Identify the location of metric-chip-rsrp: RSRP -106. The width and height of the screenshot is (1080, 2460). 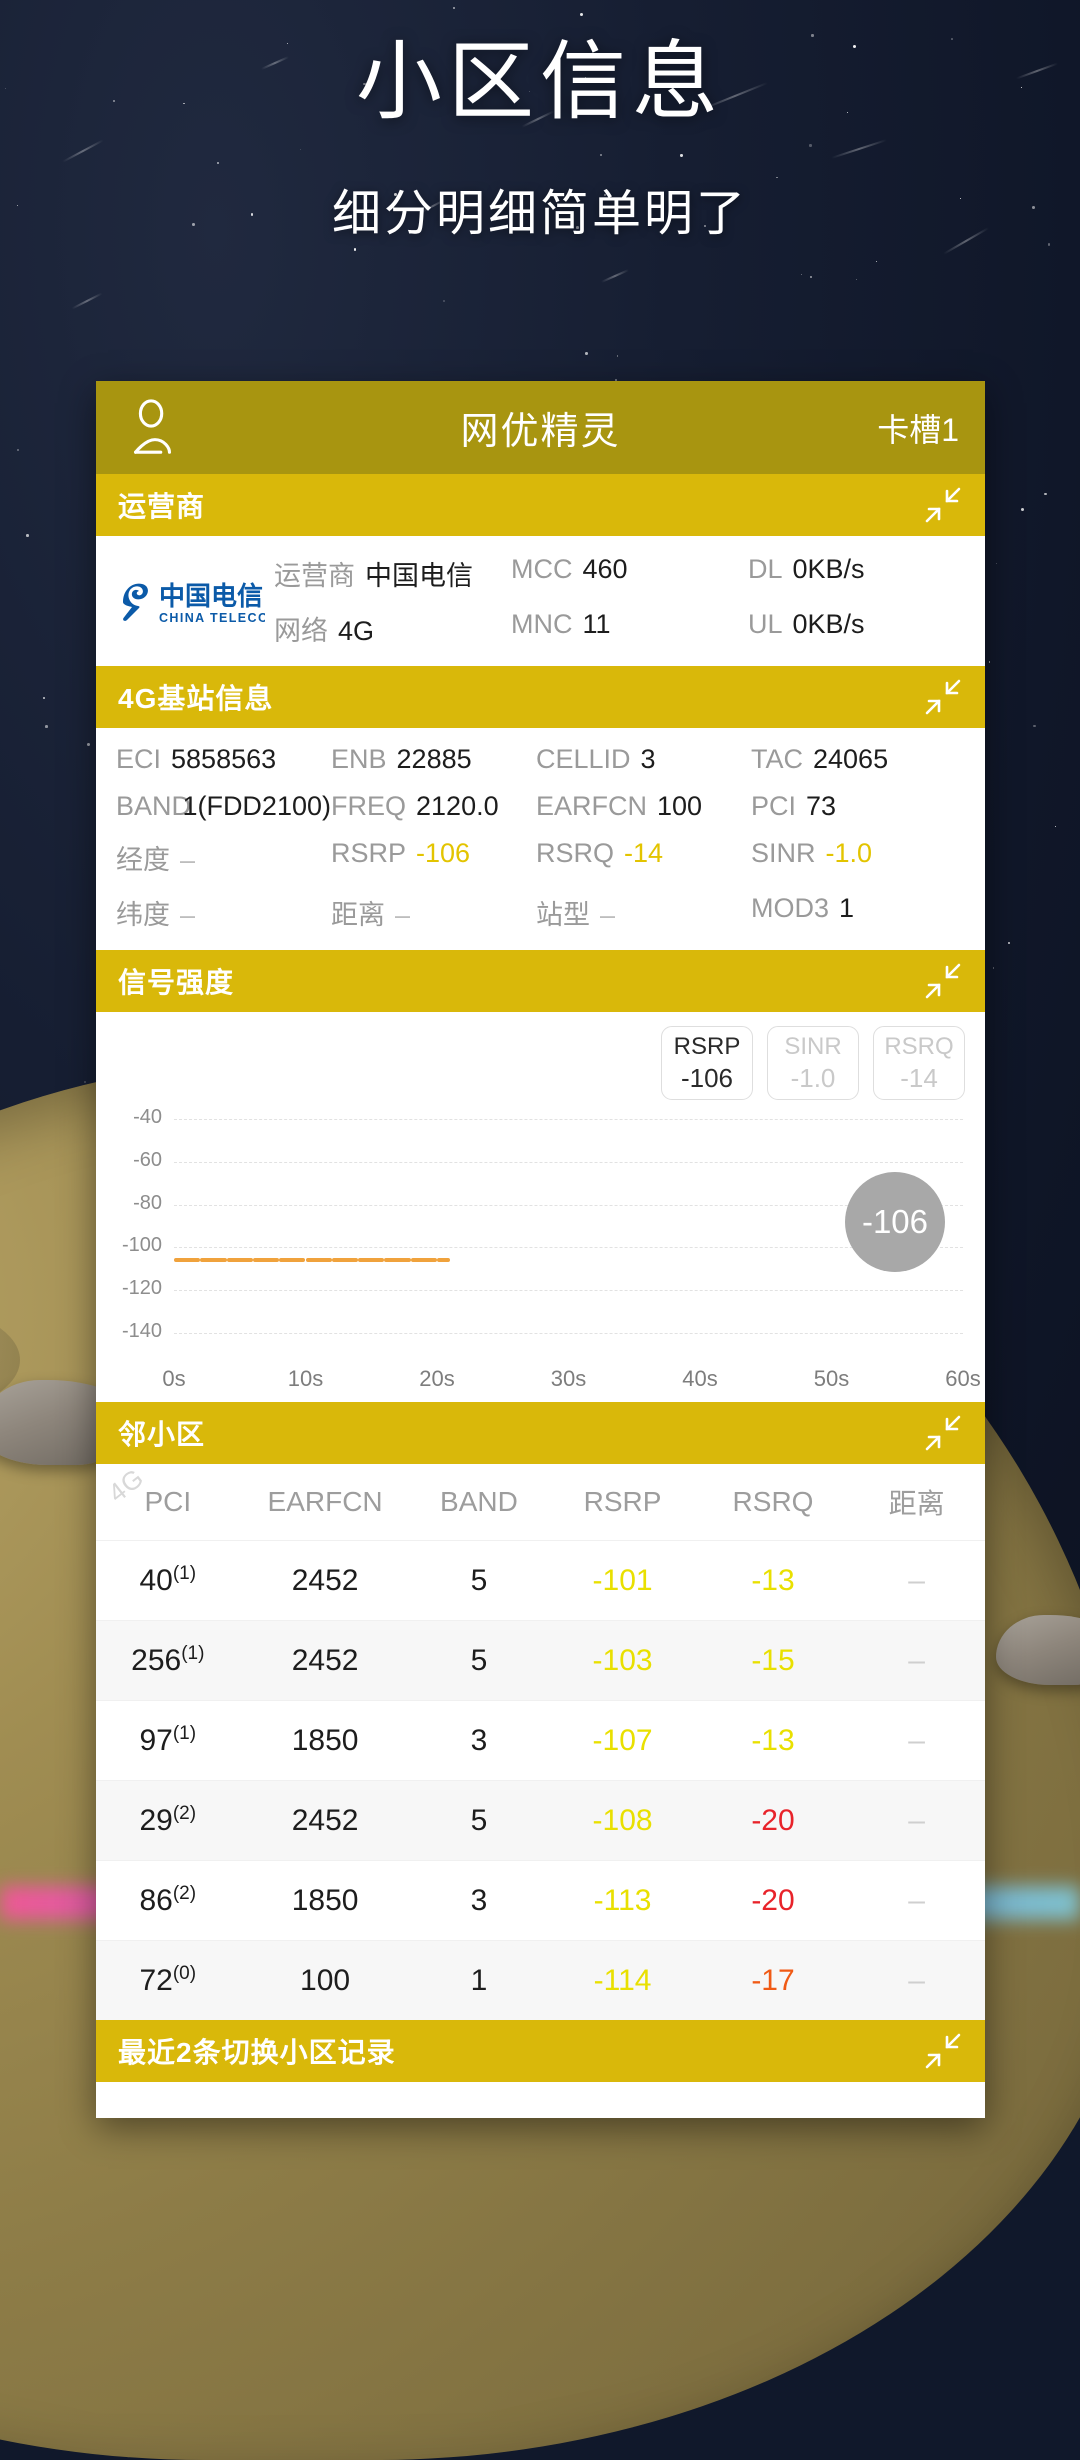
(707, 1063).